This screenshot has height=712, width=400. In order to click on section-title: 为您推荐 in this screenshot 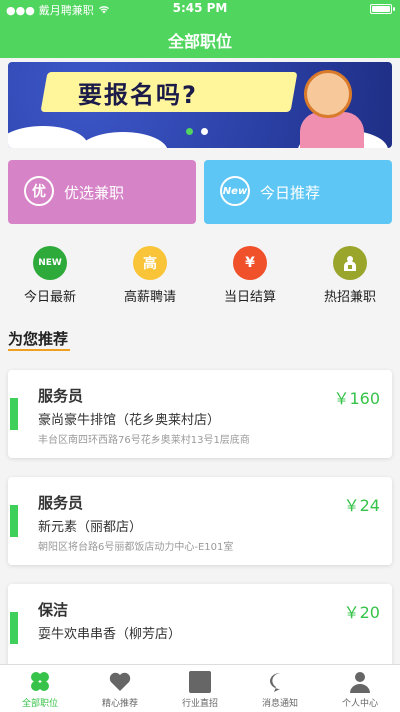, I will do `click(38, 339)`.